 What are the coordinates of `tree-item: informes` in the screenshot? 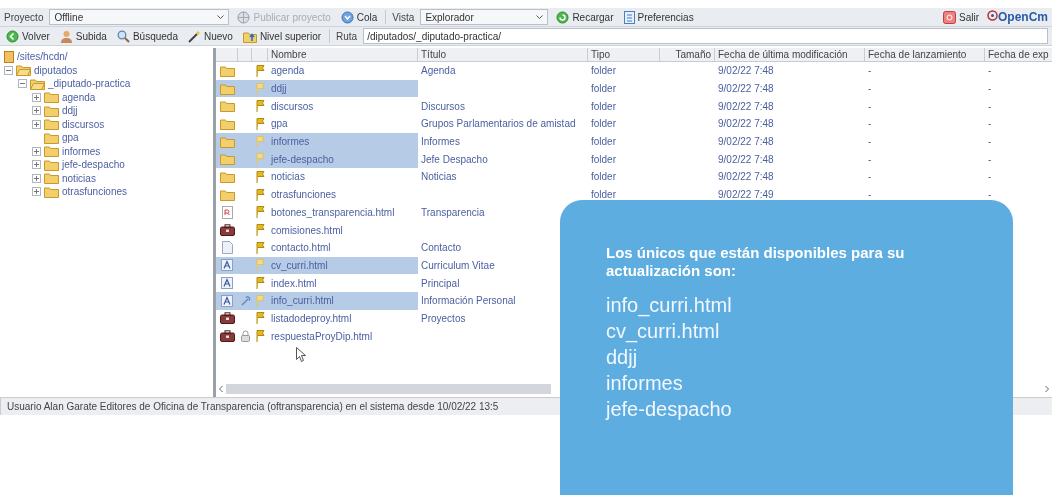 It's located at (81, 151).